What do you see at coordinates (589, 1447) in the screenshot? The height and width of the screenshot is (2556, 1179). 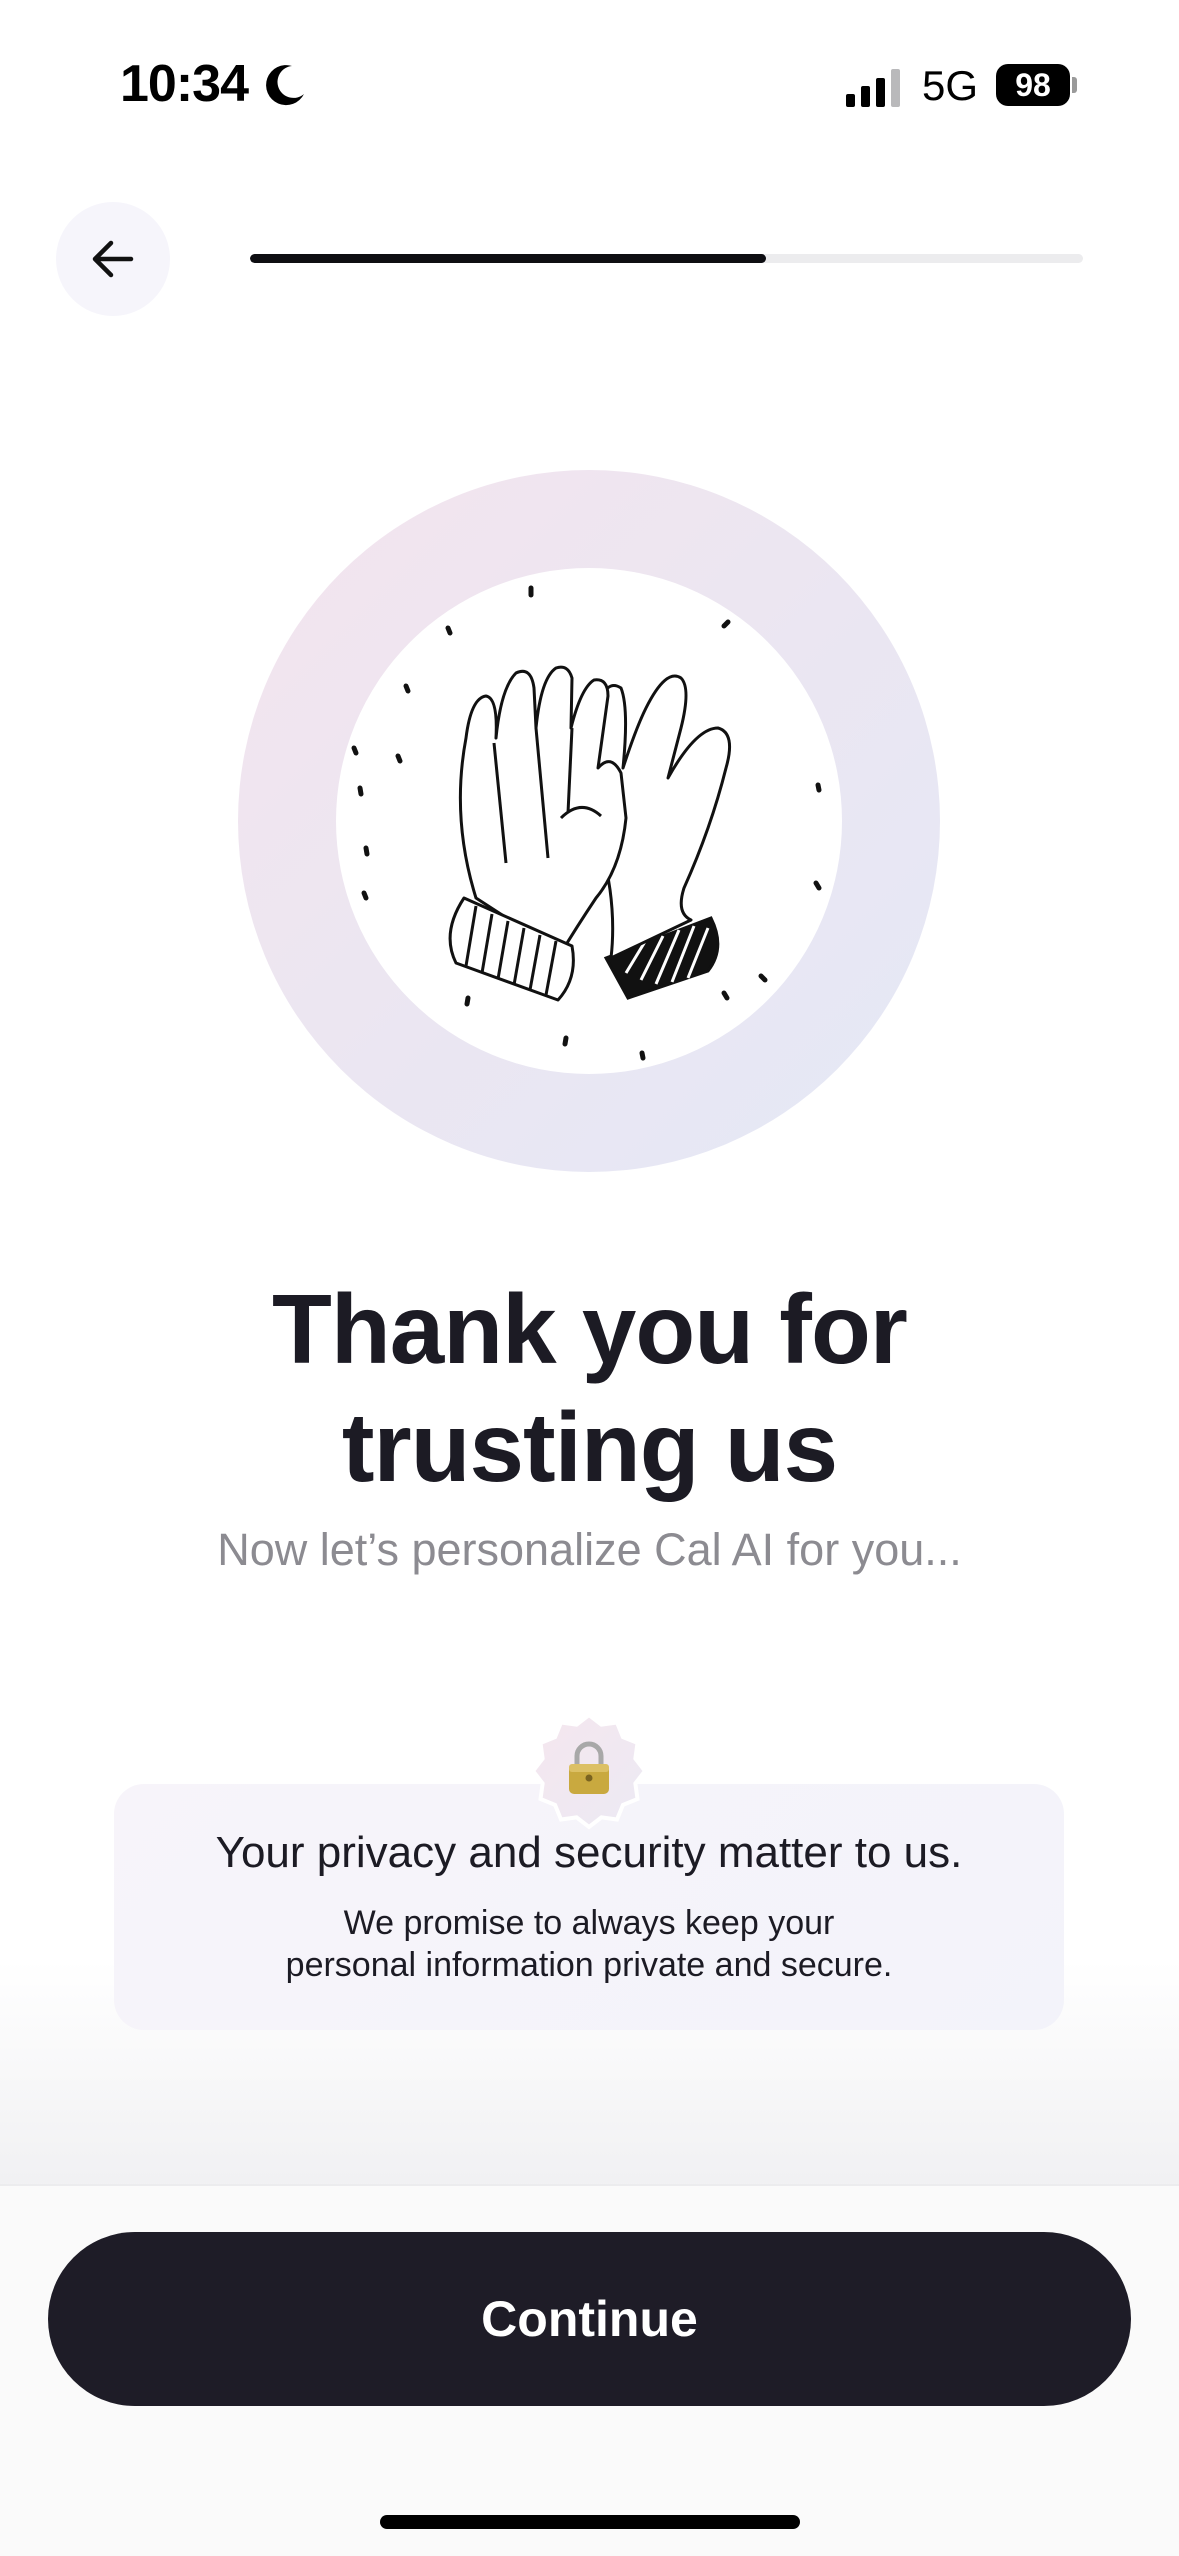 I see `page-title-line2: trusting us` at bounding box center [589, 1447].